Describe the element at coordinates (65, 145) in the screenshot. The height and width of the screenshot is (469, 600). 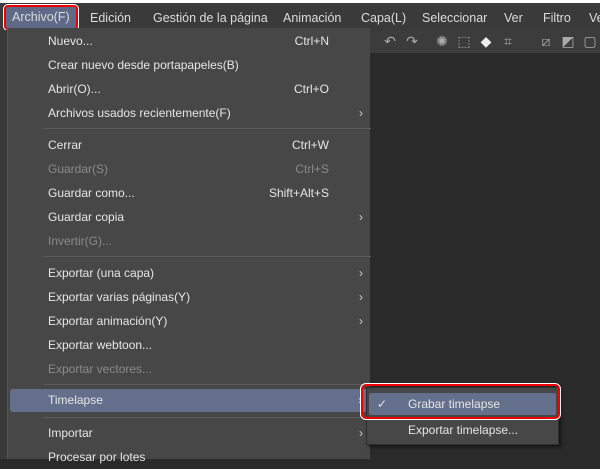
I see `label: Cerrar` at that location.